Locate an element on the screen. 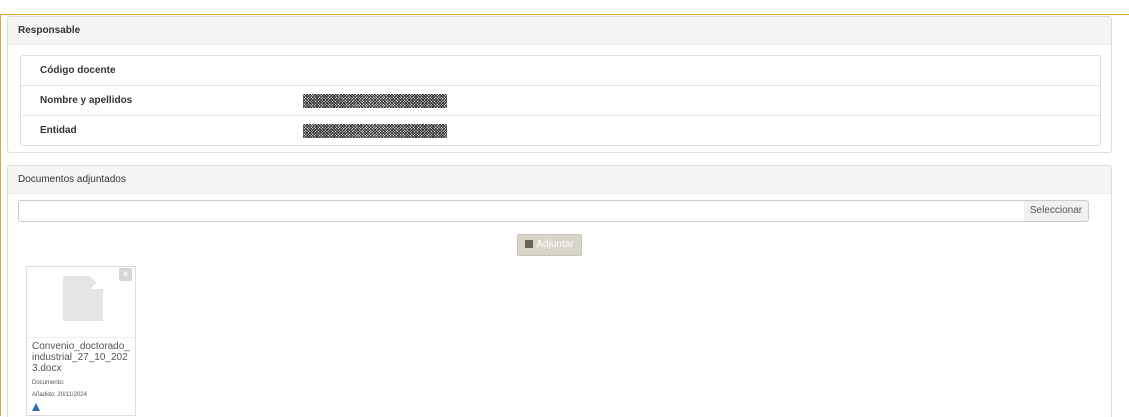  floppy-disk-icon is located at coordinates (529, 244).